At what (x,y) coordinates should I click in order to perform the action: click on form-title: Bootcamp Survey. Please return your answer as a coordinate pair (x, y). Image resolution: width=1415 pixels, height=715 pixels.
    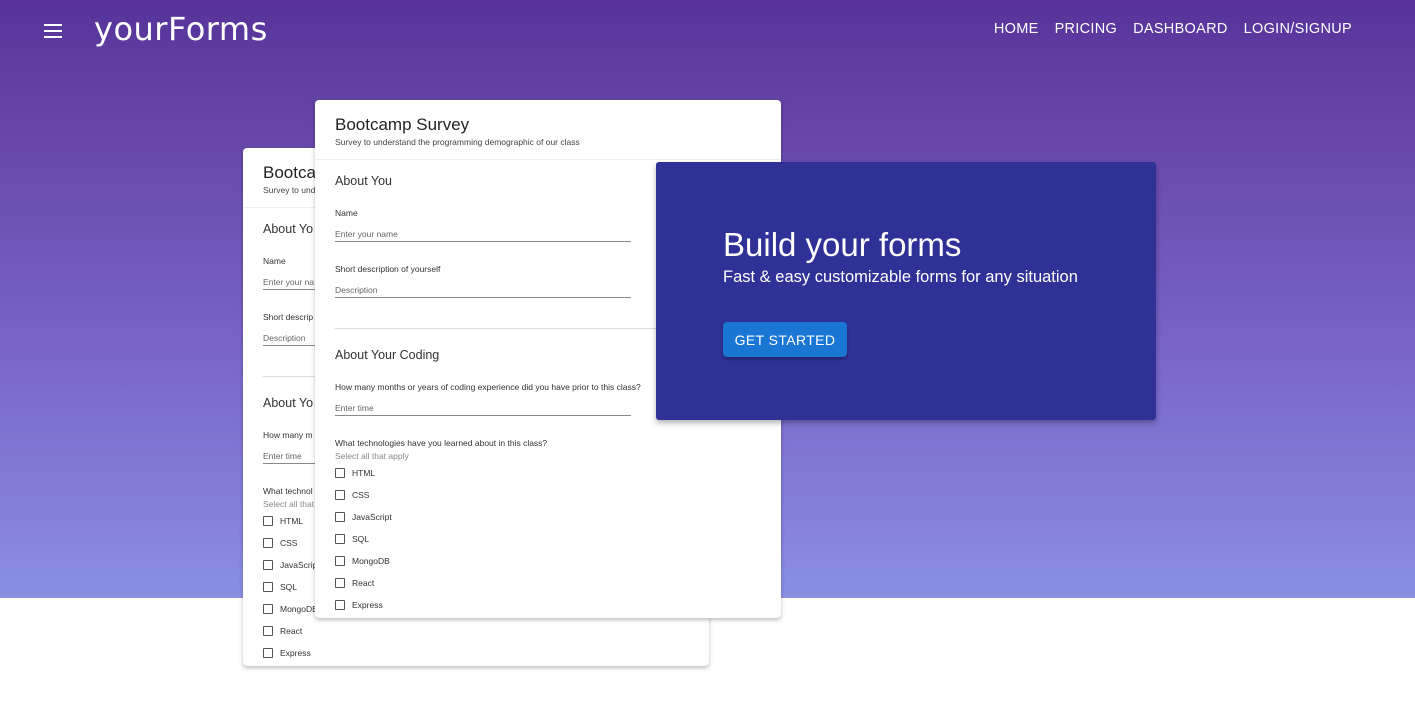
    Looking at the image, I should click on (402, 124).